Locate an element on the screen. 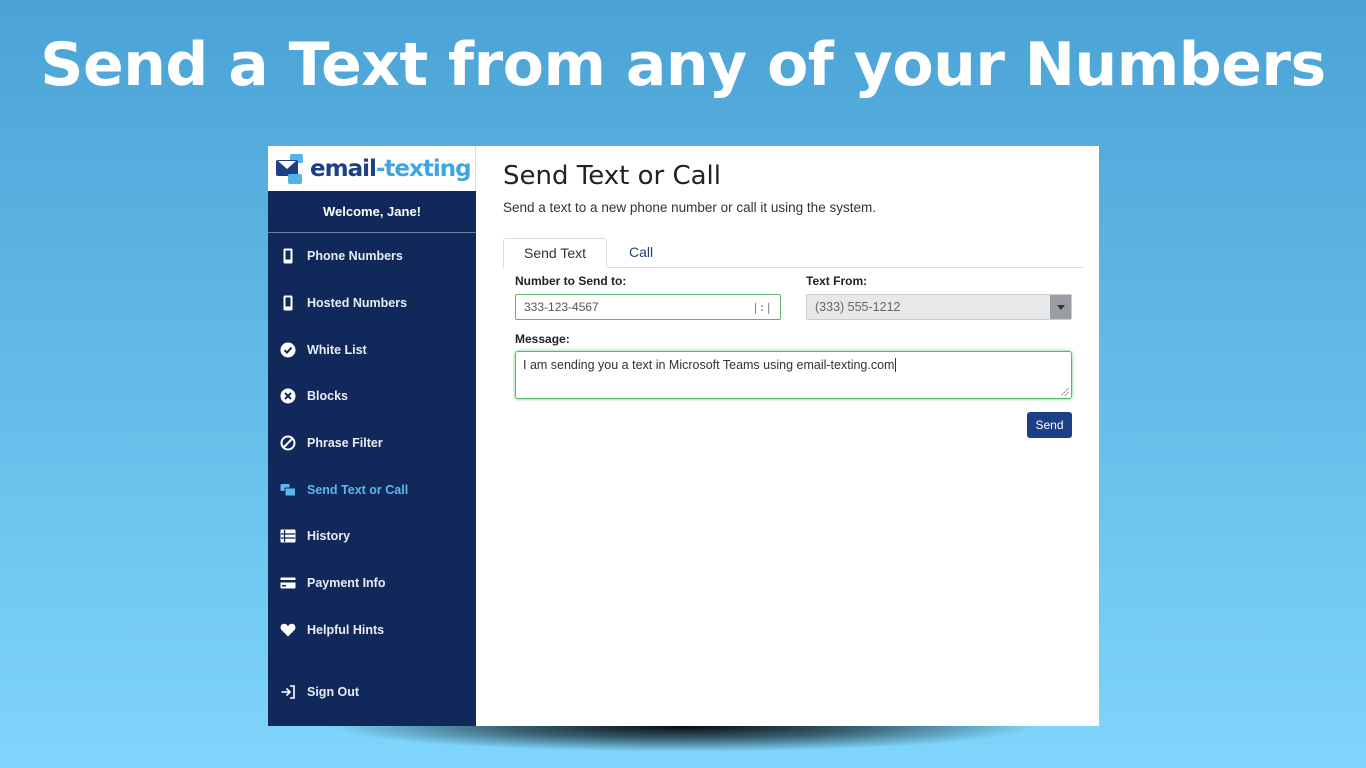 This screenshot has height=768, width=1366. ban-icon is located at coordinates (288, 443).